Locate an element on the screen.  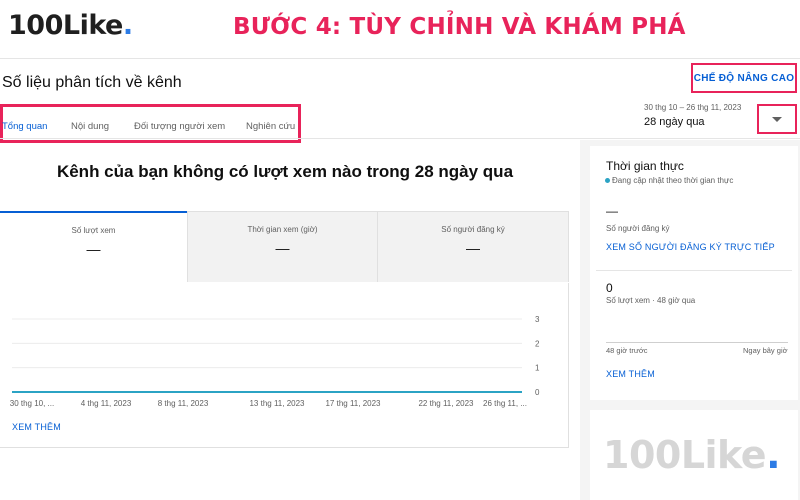
date-period-text: 28 ngày qua is located at coordinates (674, 122).